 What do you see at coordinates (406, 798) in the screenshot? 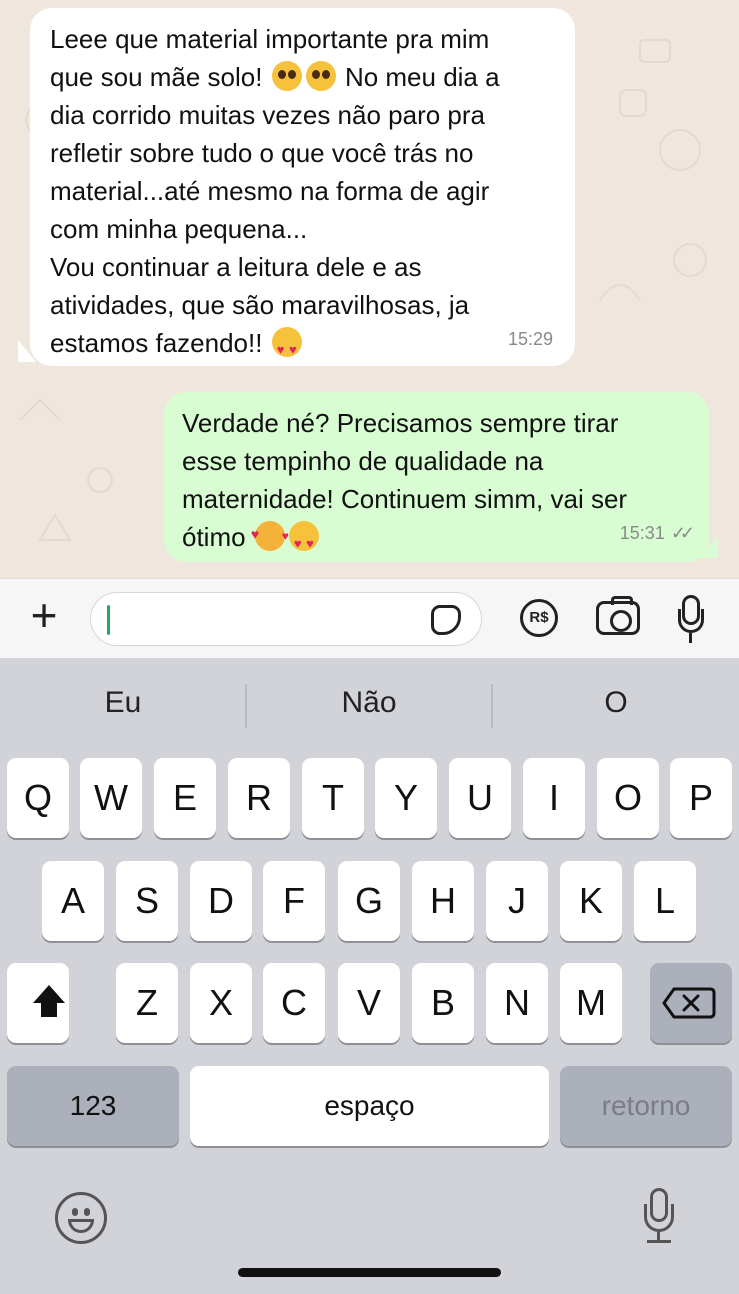
I see `key-y: Y` at bounding box center [406, 798].